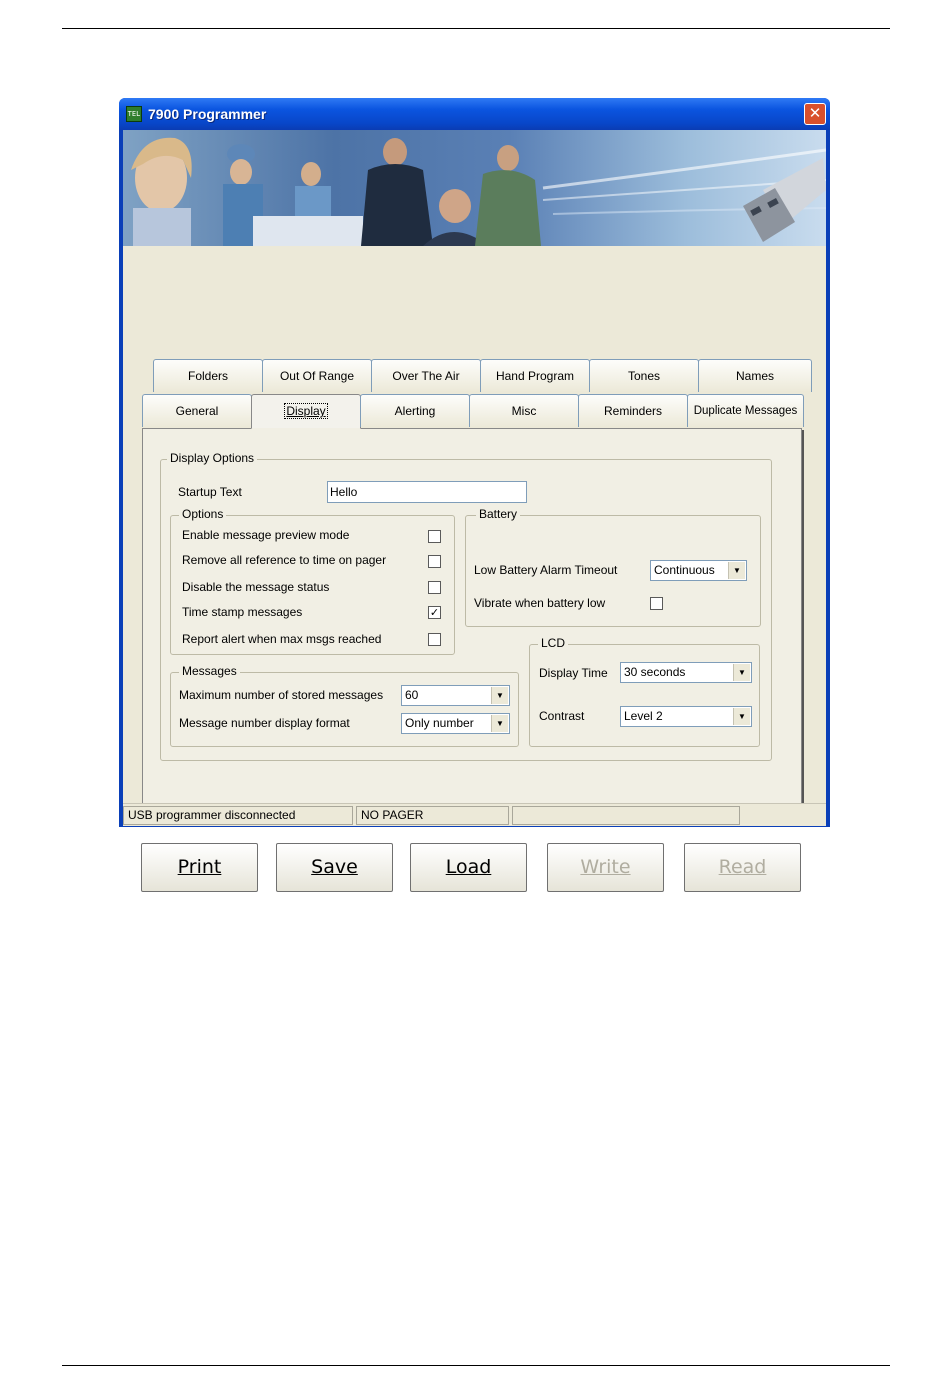 This screenshot has height=1397, width=950. I want to click on window-title: 7900 Programmer, so click(207, 114).